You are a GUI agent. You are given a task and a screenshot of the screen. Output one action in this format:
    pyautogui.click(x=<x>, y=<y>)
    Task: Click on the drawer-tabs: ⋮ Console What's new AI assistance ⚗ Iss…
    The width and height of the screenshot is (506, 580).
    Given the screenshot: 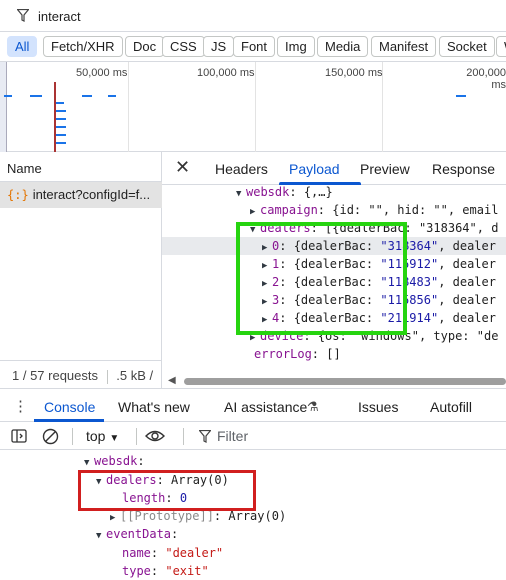 What is the action you would take?
    pyautogui.click(x=253, y=405)
    